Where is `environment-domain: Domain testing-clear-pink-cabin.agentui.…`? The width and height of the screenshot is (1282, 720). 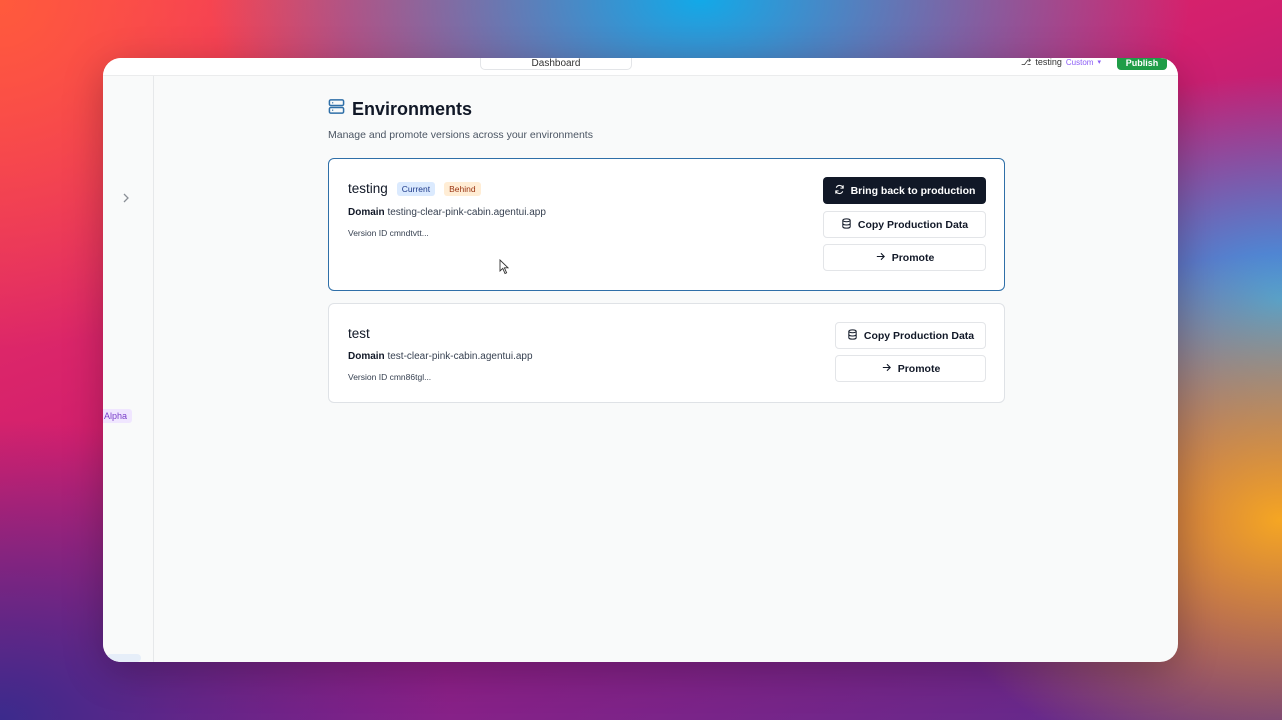
environment-domain: Domain testing-clear-pink-cabin.agentui.… is located at coordinates (447, 212).